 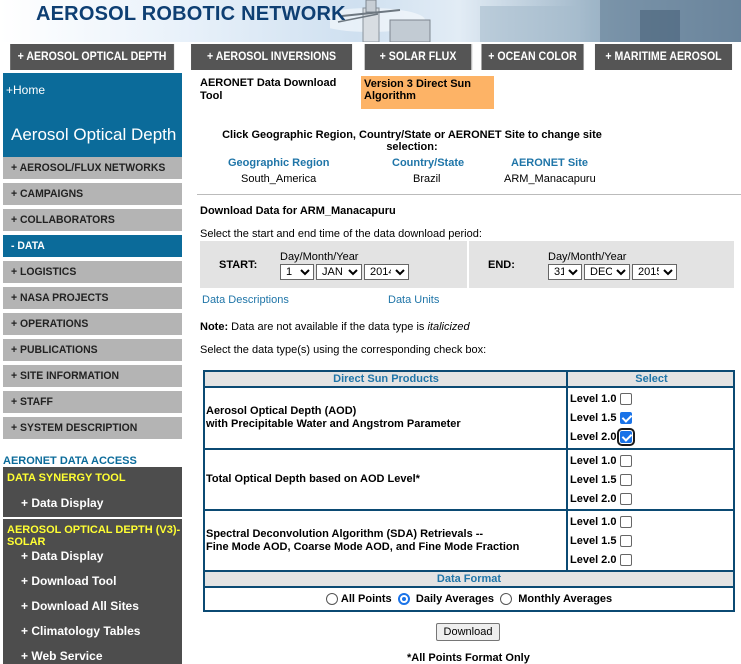 I want to click on sidebar-item-aerosol-flux-networks: + AEROSOL/FLUX NETWORKS, so click(x=92, y=169).